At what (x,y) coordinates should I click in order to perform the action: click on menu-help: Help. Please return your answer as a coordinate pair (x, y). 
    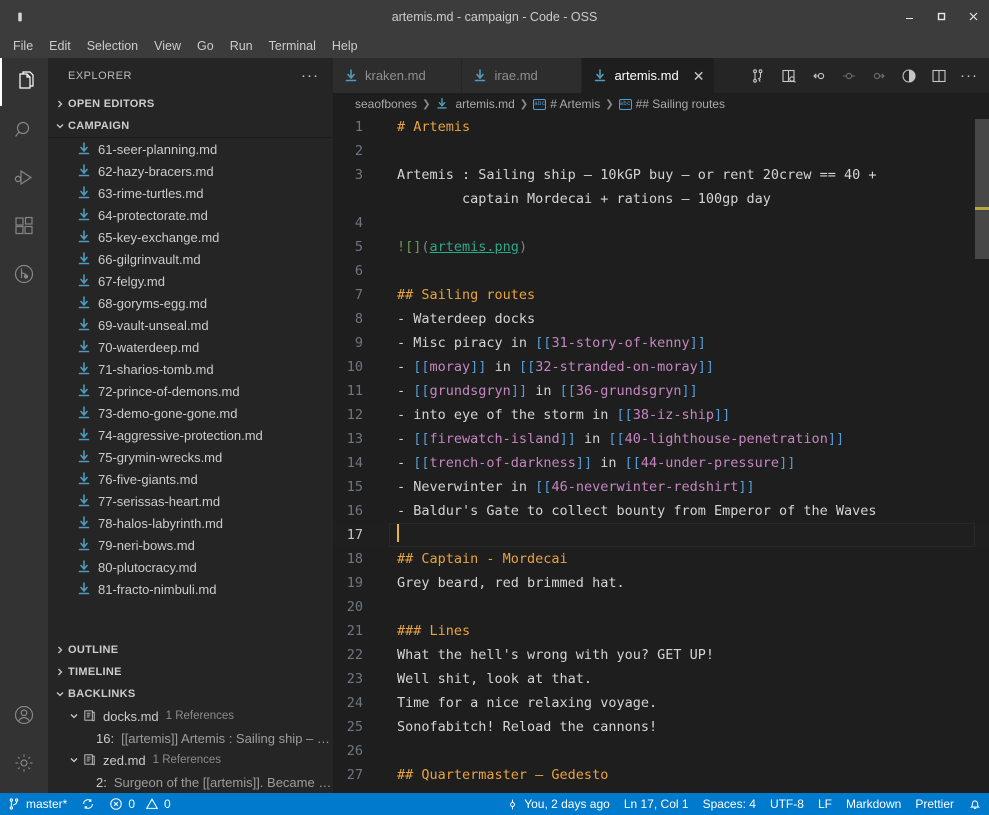
    Looking at the image, I should click on (345, 46).